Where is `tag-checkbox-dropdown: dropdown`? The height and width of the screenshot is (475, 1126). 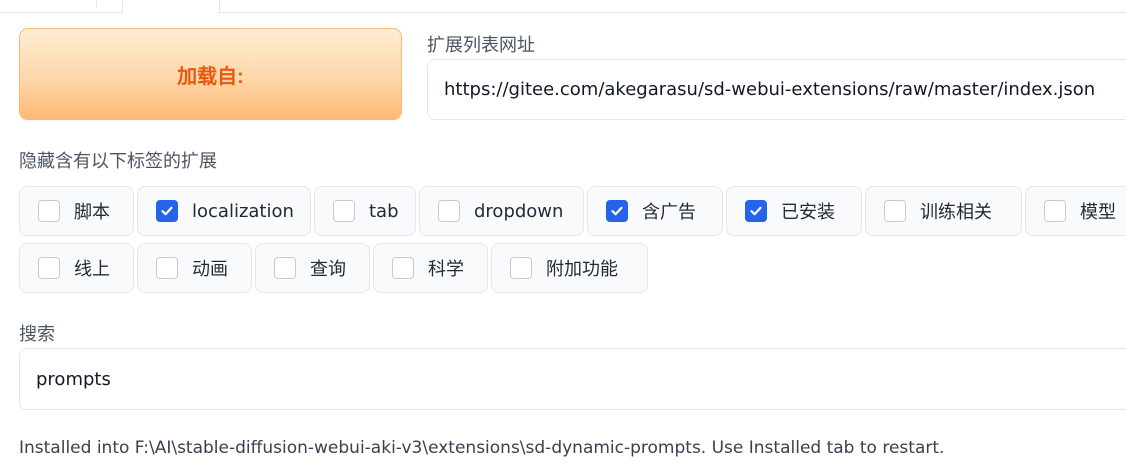
tag-checkbox-dropdown: dropdown is located at coordinates (501, 211).